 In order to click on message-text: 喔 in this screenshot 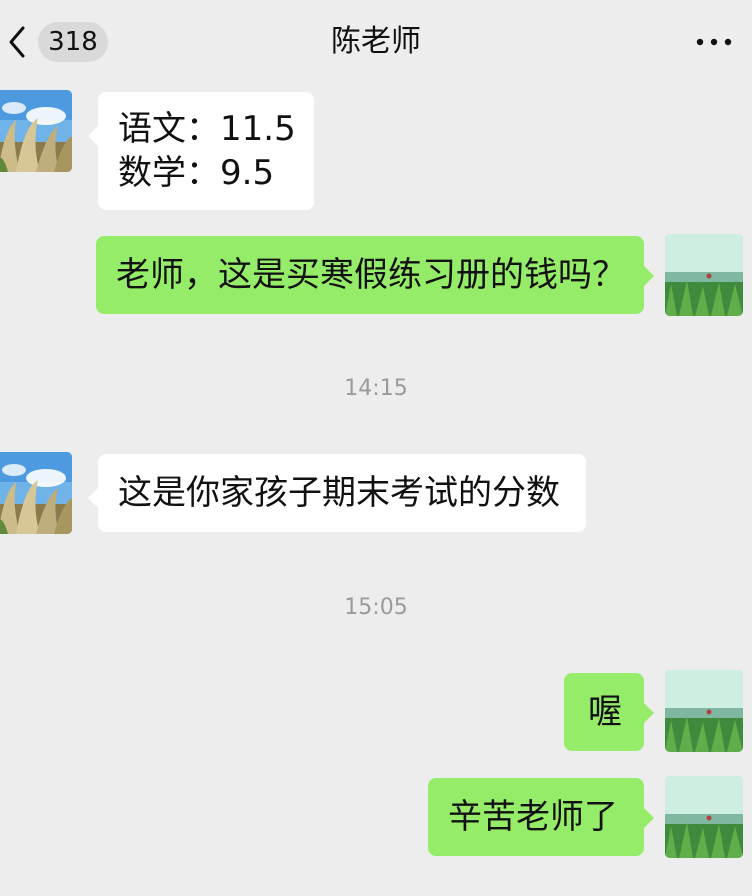, I will do `click(605, 712)`.